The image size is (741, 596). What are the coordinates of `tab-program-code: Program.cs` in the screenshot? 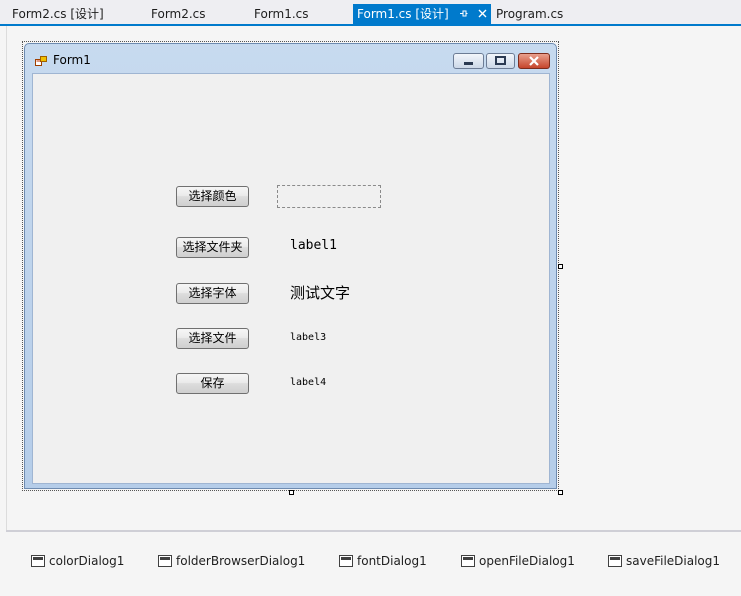 It's located at (529, 14).